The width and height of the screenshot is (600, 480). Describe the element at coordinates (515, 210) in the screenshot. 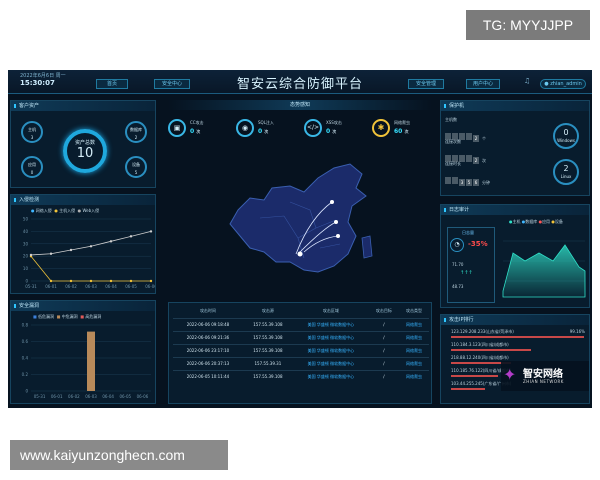

I see `log-audit-title: 日志审计` at that location.